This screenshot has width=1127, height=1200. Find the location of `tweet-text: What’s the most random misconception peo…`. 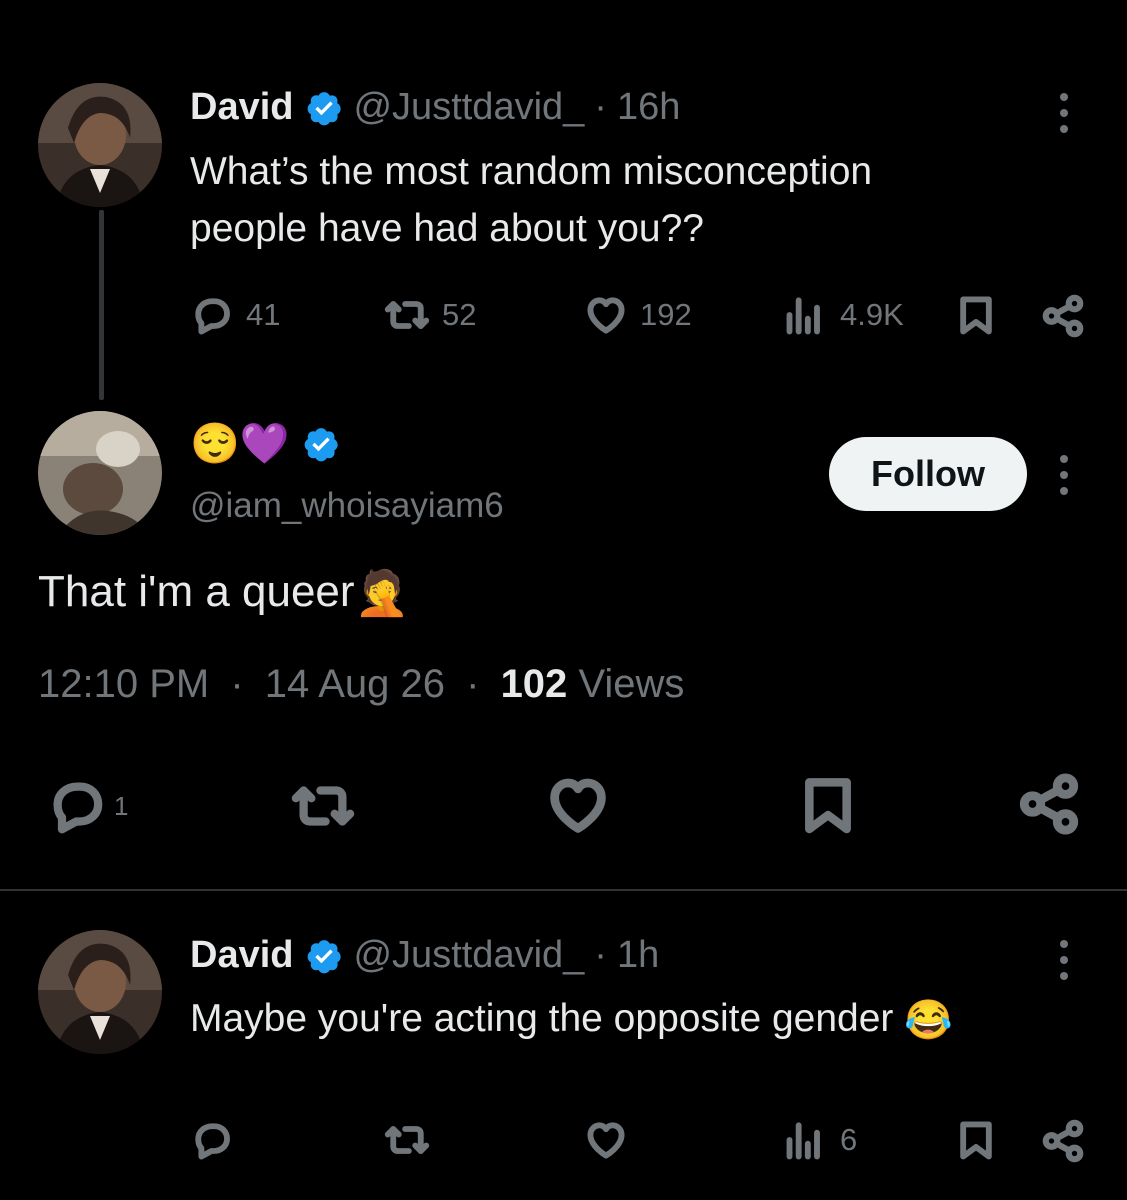

tweet-text: What’s the most random misconception peo… is located at coordinates (531, 200).